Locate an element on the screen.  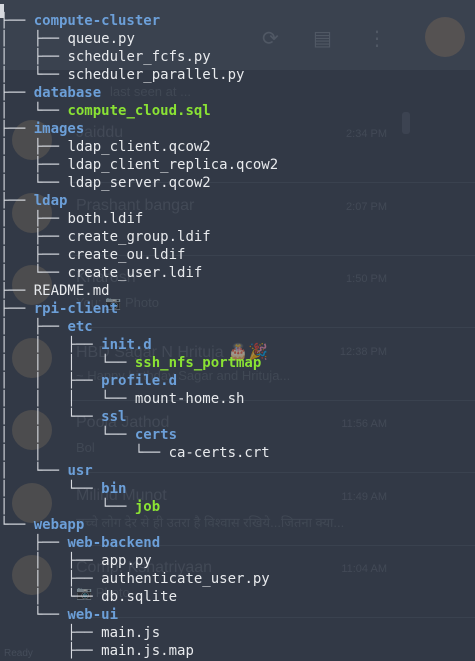
tree-file-row: │ └── ldap_server.qcow2 is located at coordinates (105, 183).